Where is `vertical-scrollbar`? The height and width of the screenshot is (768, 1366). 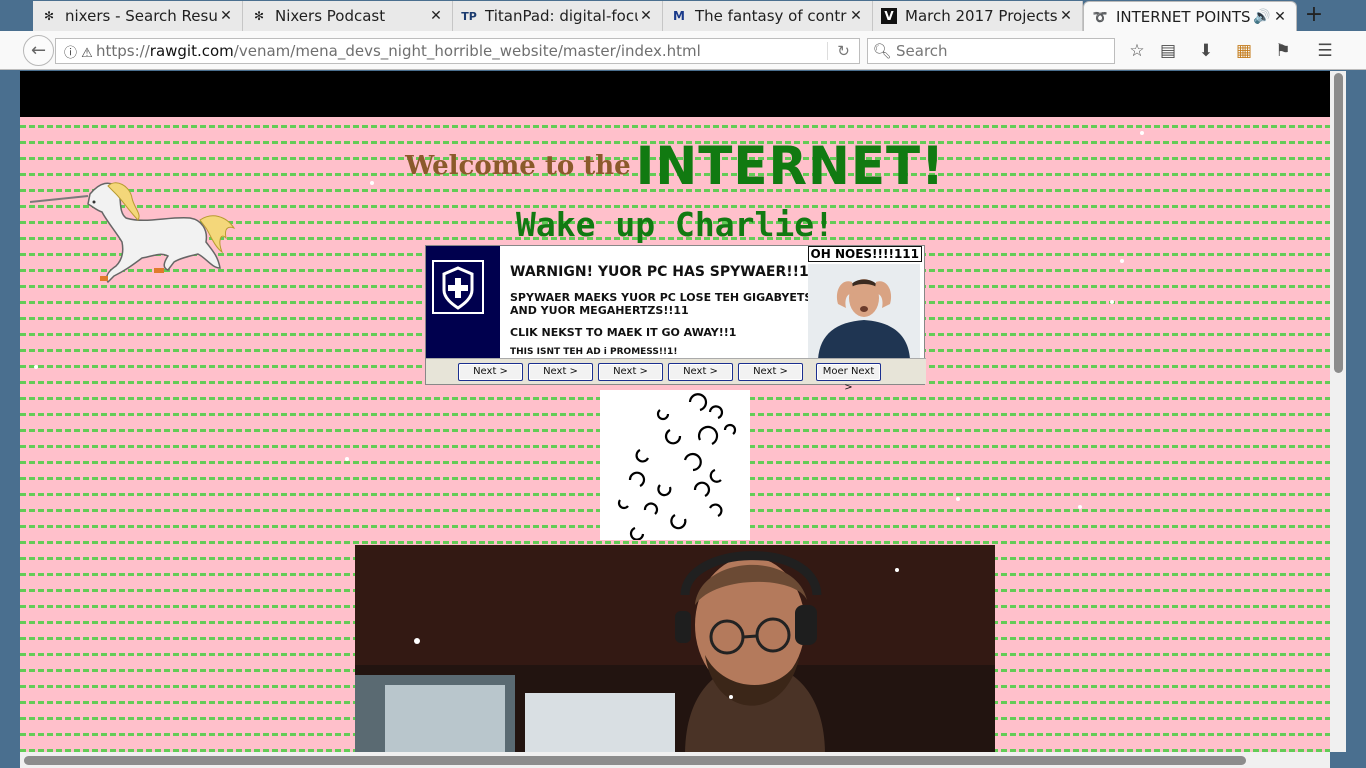 vertical-scrollbar is located at coordinates (1338, 411).